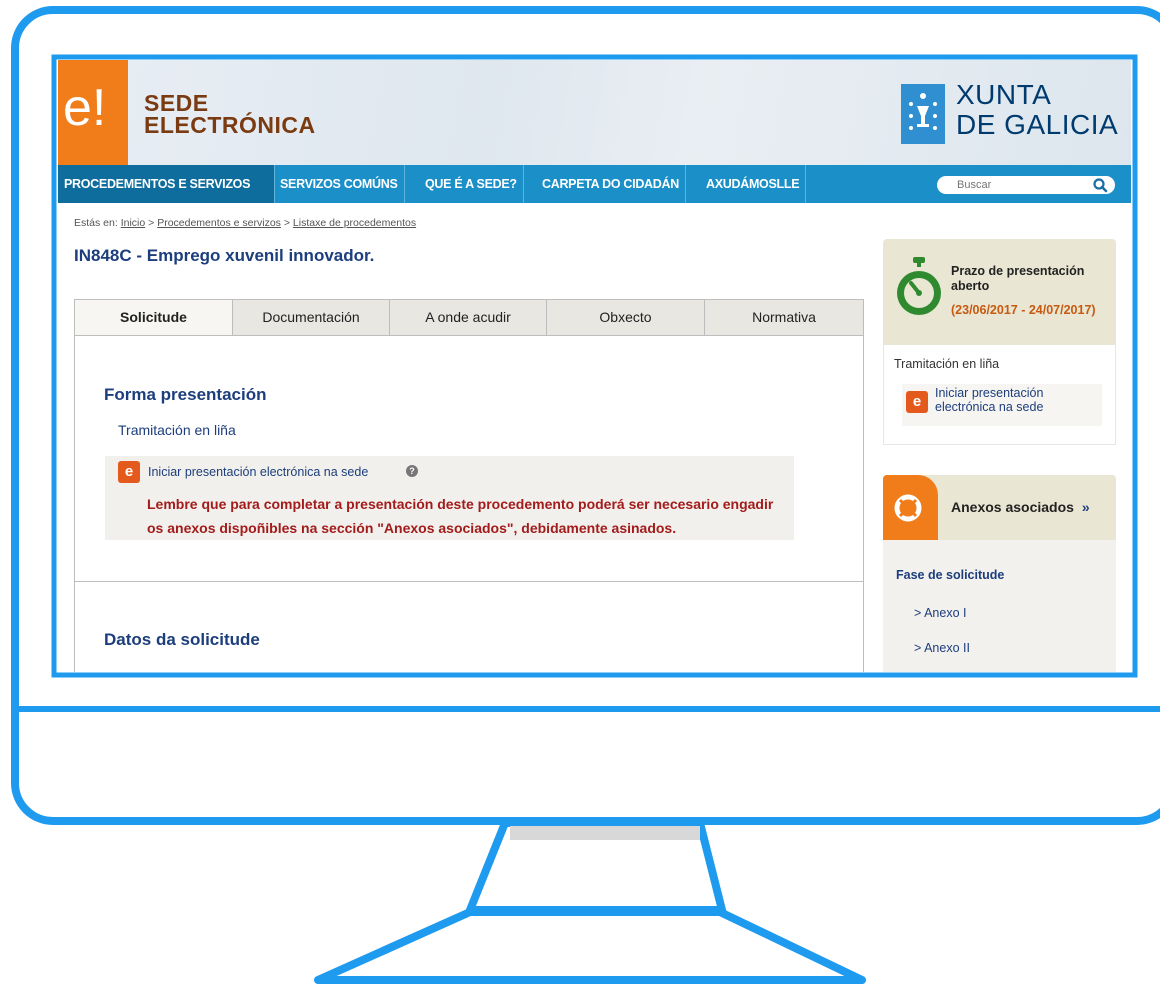 This screenshot has height=997, width=1160. What do you see at coordinates (339, 184) in the screenshot?
I see `nav-item-servizos-comuns: SERVIZOS COMÚNS` at bounding box center [339, 184].